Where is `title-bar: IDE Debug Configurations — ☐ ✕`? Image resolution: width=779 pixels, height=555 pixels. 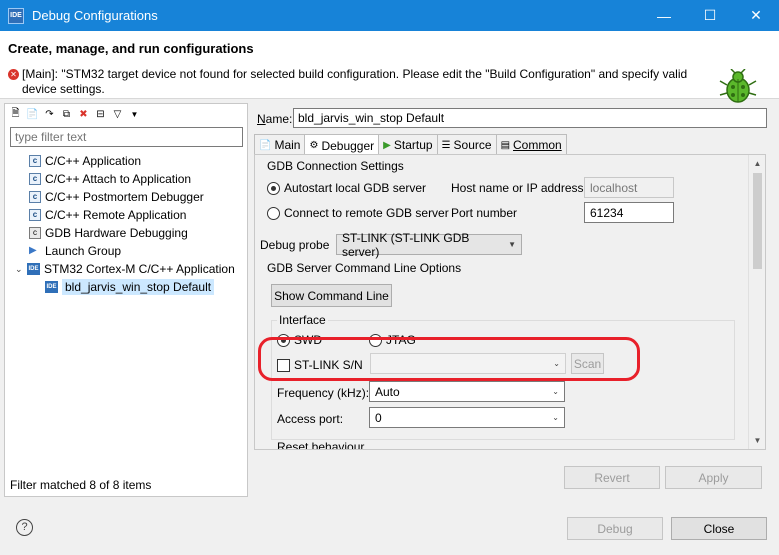 title-bar: IDE Debug Configurations — ☐ ✕ is located at coordinates (389, 15).